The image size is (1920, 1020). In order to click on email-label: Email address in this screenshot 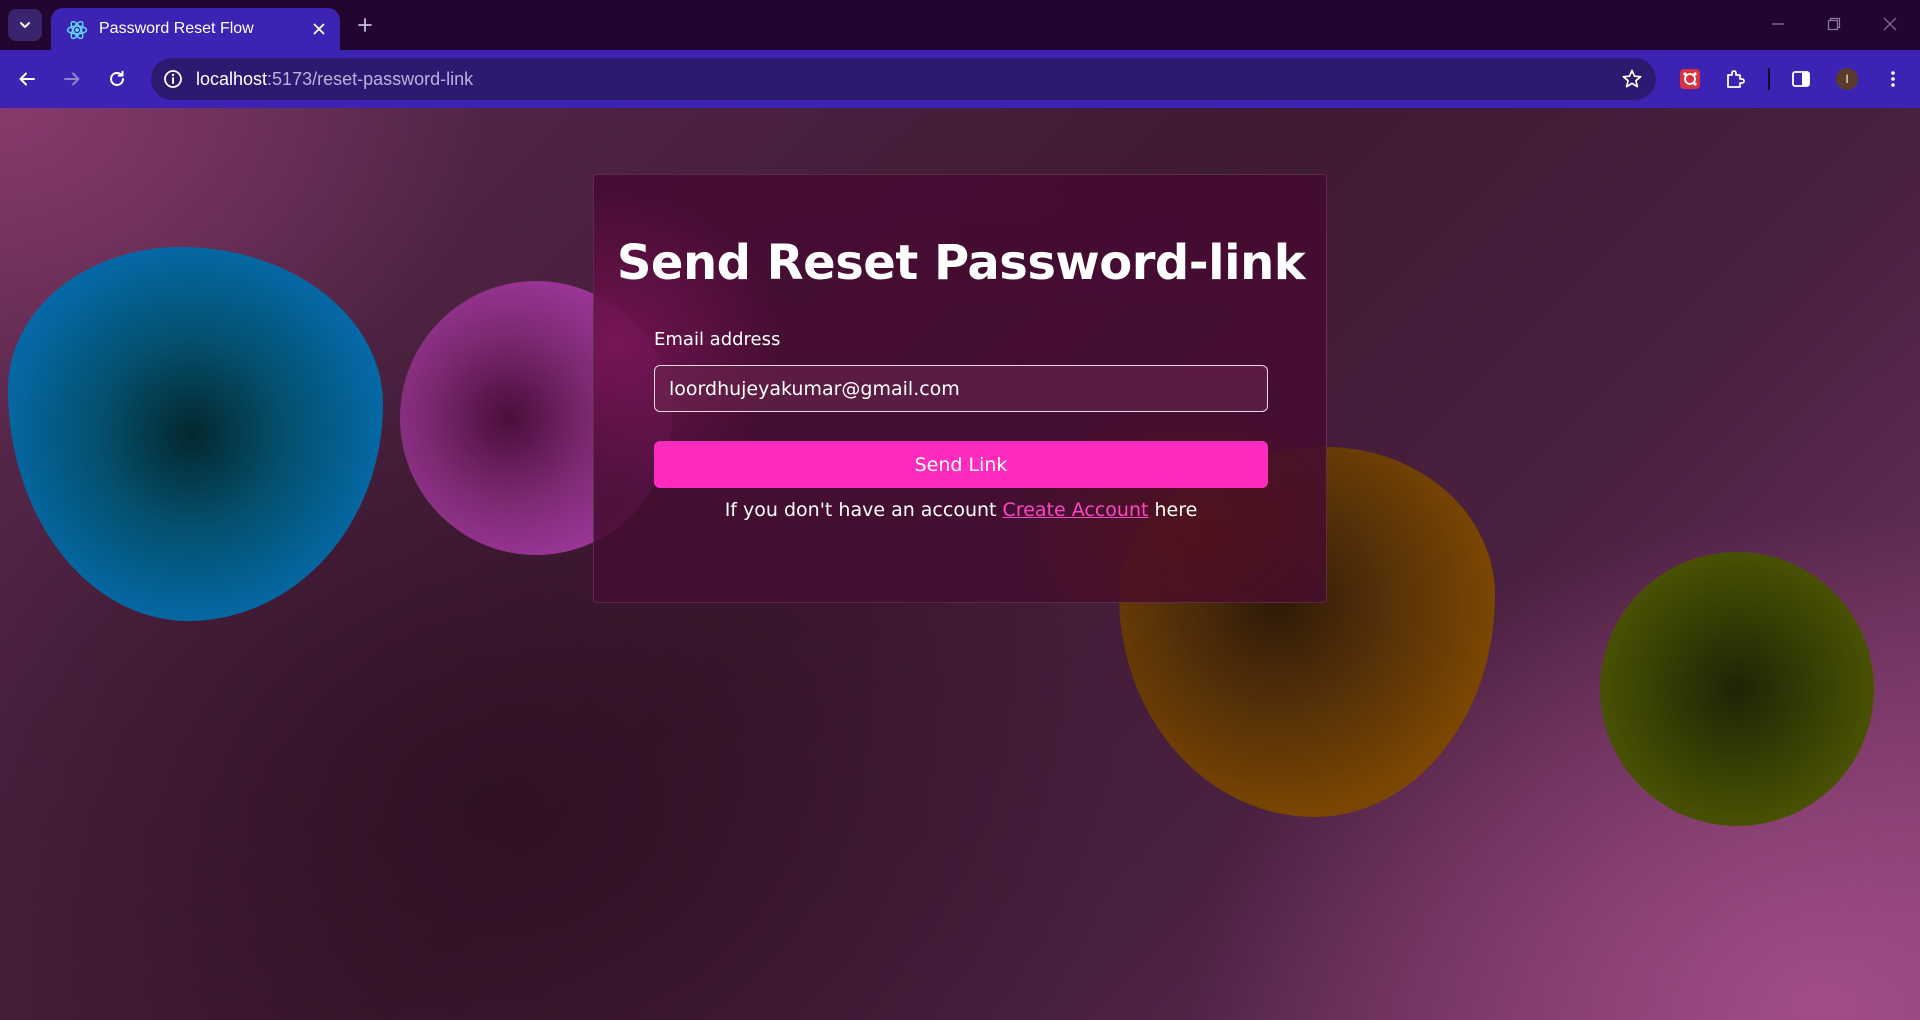, I will do `click(717, 339)`.